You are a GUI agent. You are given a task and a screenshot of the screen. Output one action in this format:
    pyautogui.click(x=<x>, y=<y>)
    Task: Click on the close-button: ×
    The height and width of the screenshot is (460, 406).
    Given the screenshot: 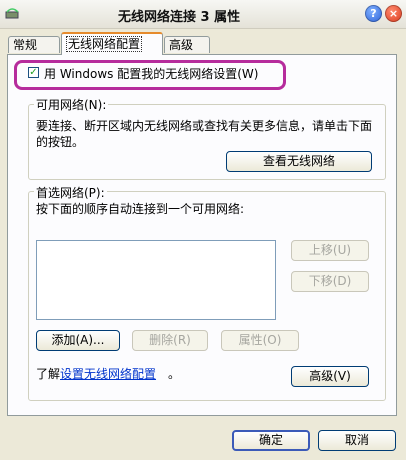 What is the action you would take?
    pyautogui.click(x=393, y=13)
    